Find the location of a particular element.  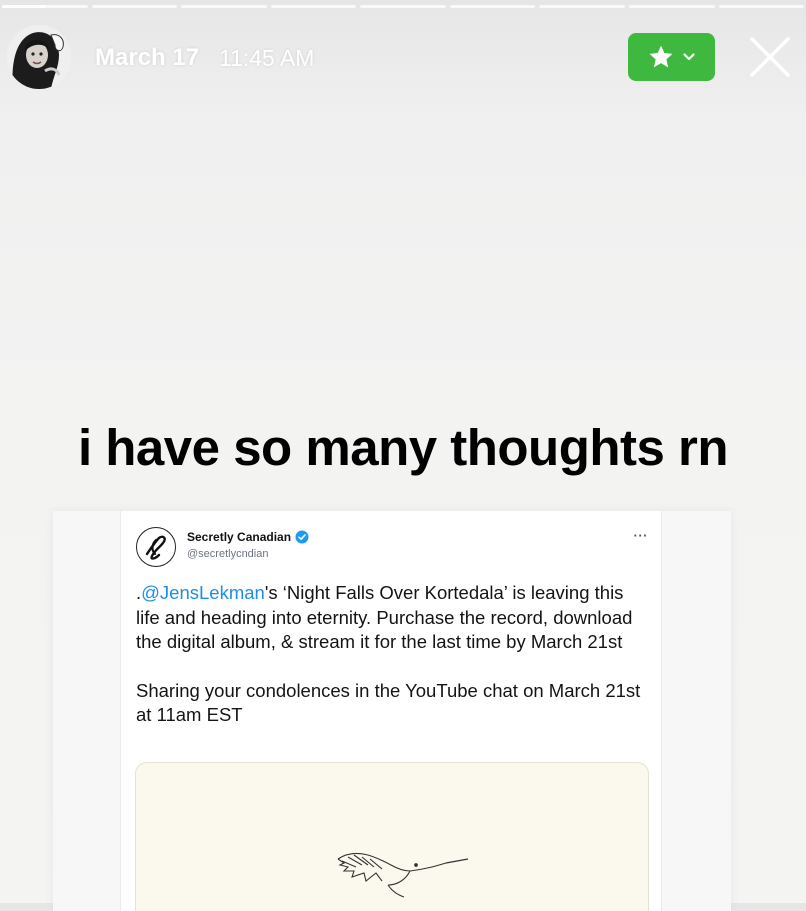

account-name: Secretly Canadian is located at coordinates (248, 537).